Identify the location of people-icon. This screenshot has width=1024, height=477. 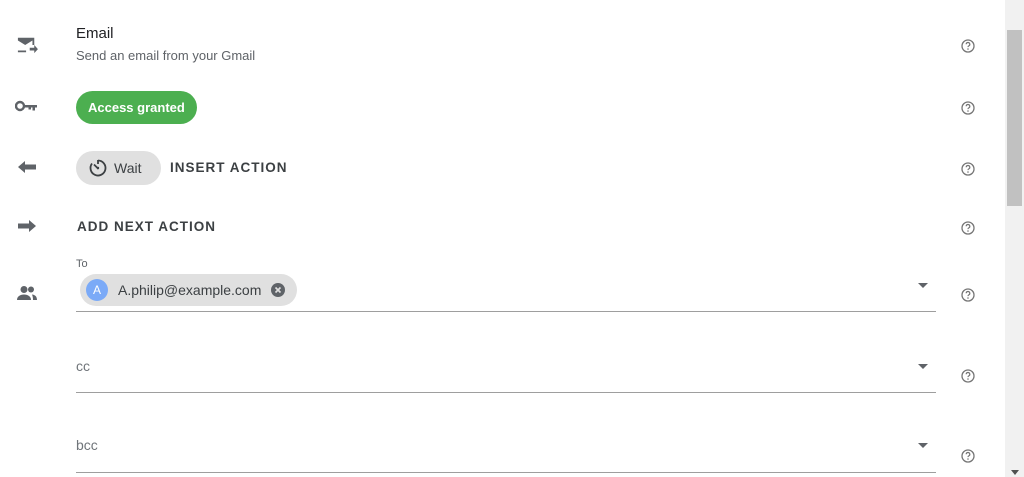
(27, 293).